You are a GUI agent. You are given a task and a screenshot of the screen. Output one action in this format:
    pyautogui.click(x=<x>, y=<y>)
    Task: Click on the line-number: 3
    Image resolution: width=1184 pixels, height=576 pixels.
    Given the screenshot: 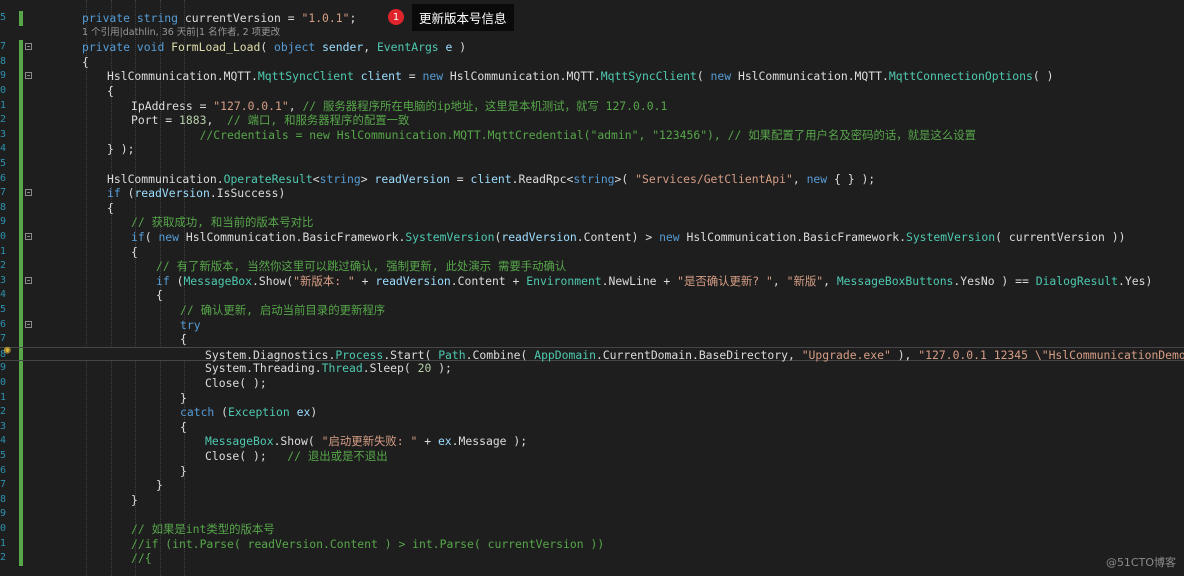 What is the action you would take?
    pyautogui.click(x=3, y=426)
    